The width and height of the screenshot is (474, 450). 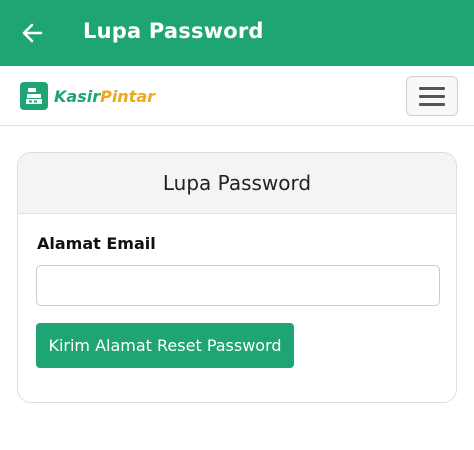 What do you see at coordinates (237, 96) in the screenshot?
I see `navbar: KasirPintar` at bounding box center [237, 96].